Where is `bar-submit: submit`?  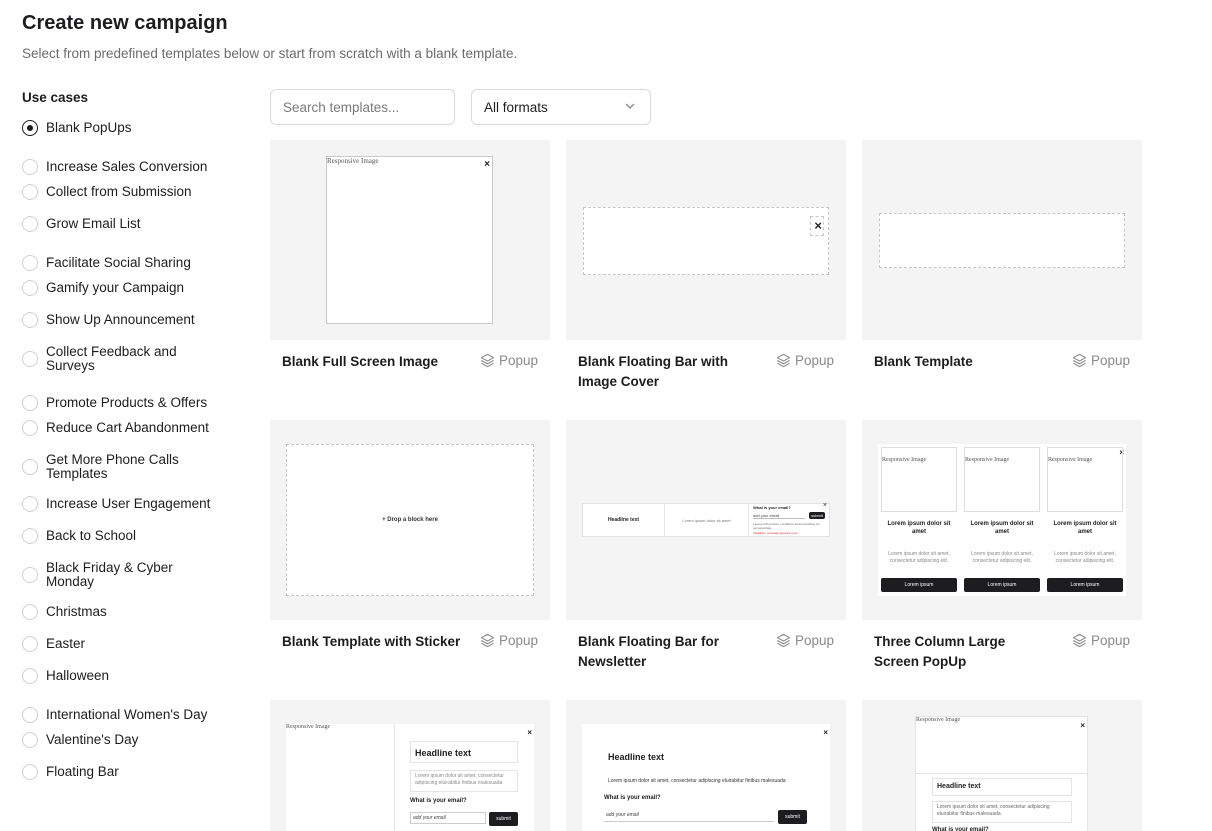
bar-submit: submit is located at coordinates (817, 515).